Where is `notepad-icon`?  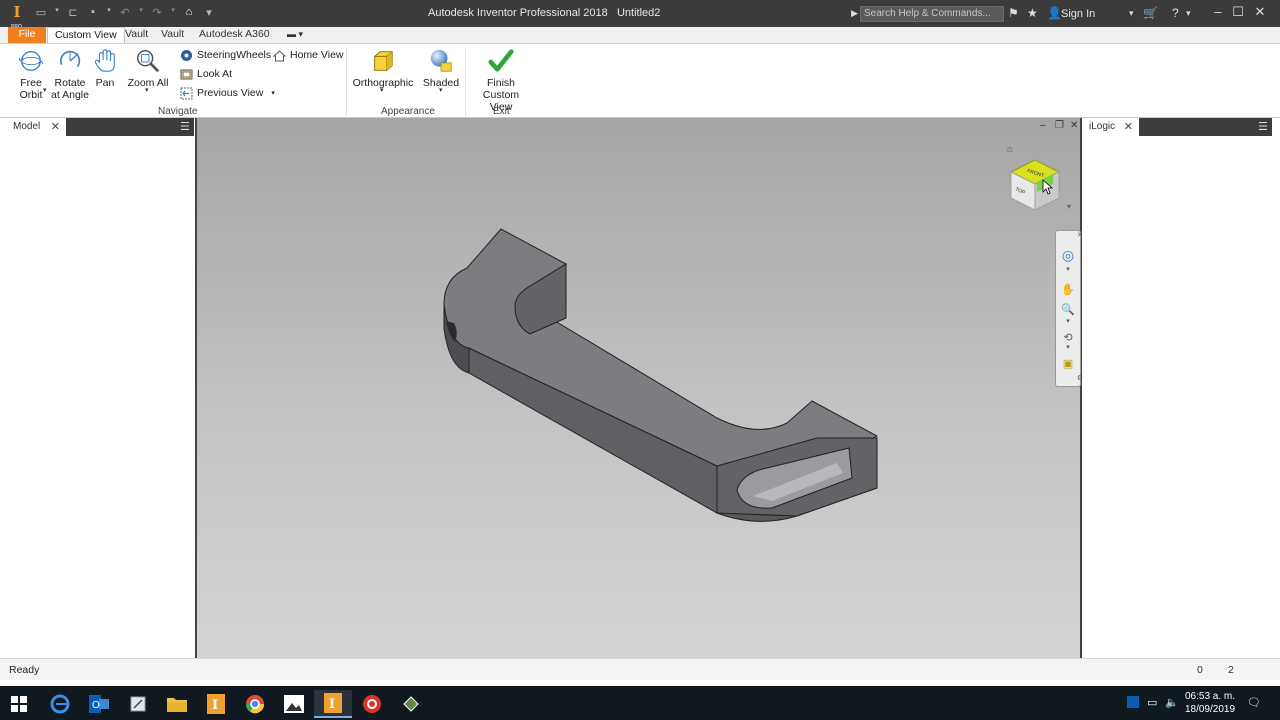 notepad-icon is located at coordinates (138, 704).